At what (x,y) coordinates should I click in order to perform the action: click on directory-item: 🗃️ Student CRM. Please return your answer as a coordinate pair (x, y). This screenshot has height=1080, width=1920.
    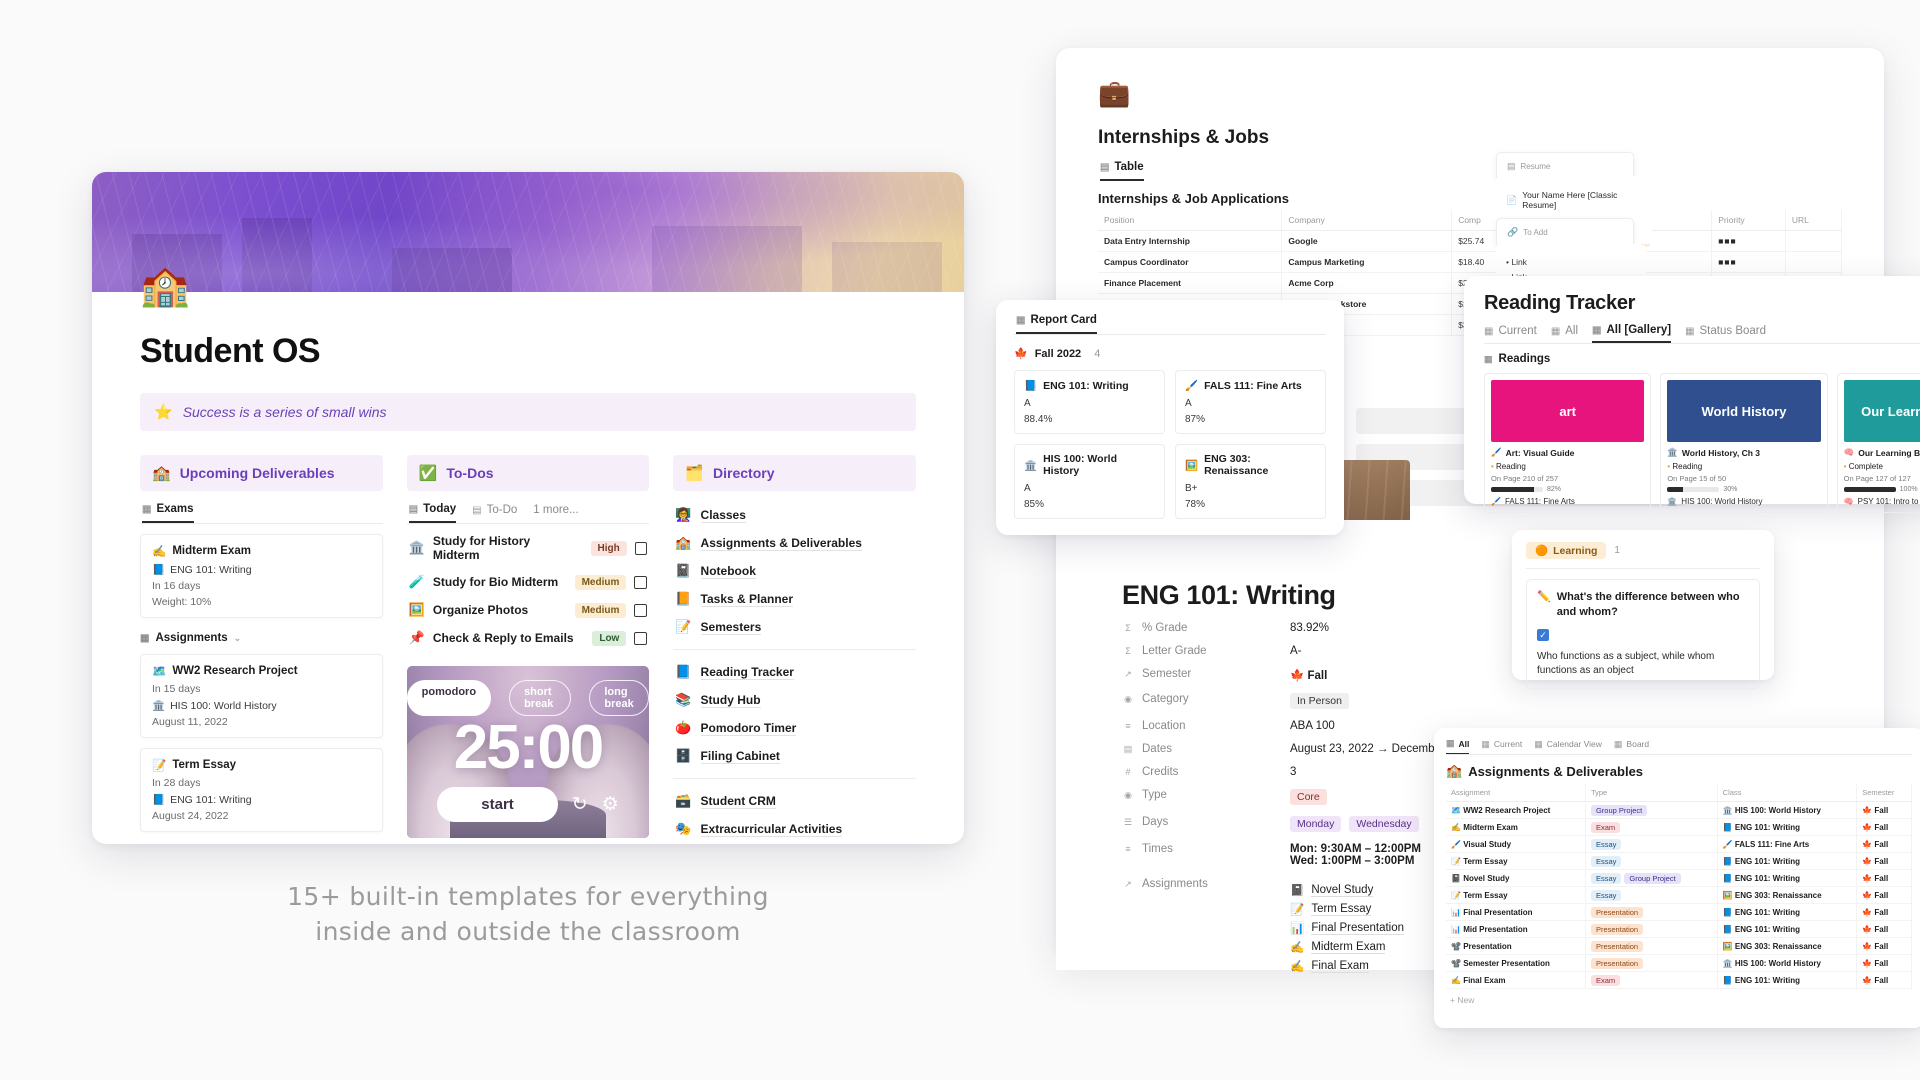
    Looking at the image, I should click on (794, 801).